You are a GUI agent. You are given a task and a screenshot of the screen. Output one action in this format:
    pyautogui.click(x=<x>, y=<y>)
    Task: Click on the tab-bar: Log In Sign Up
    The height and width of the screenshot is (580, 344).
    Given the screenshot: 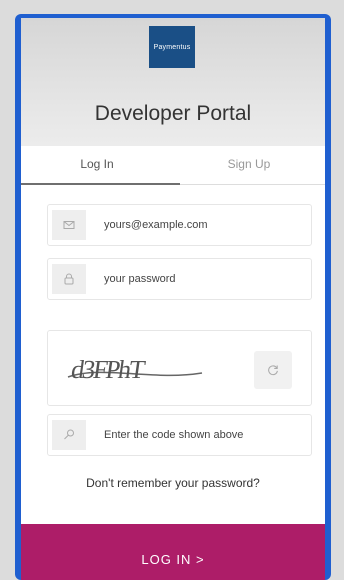 What is the action you would take?
    pyautogui.click(x=173, y=165)
    